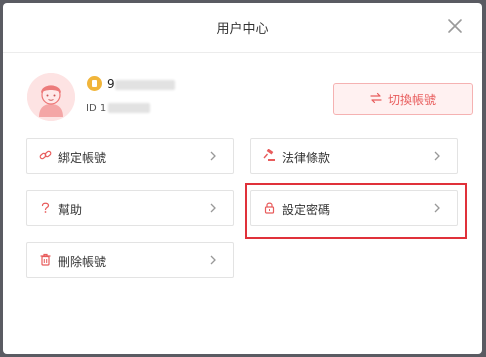 The image size is (486, 357). What do you see at coordinates (411, 99) in the screenshot?
I see `switch-account-label: 切換帳號` at bounding box center [411, 99].